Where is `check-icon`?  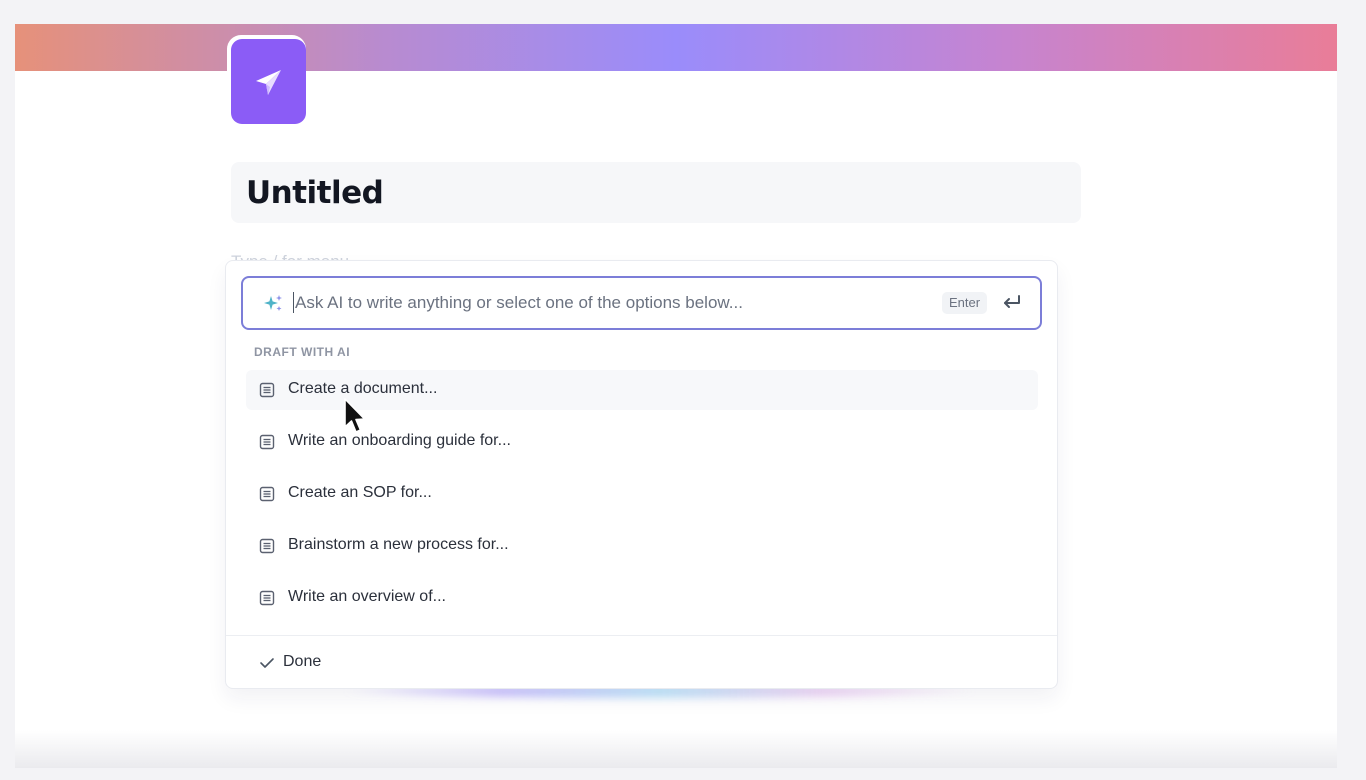 check-icon is located at coordinates (267, 663).